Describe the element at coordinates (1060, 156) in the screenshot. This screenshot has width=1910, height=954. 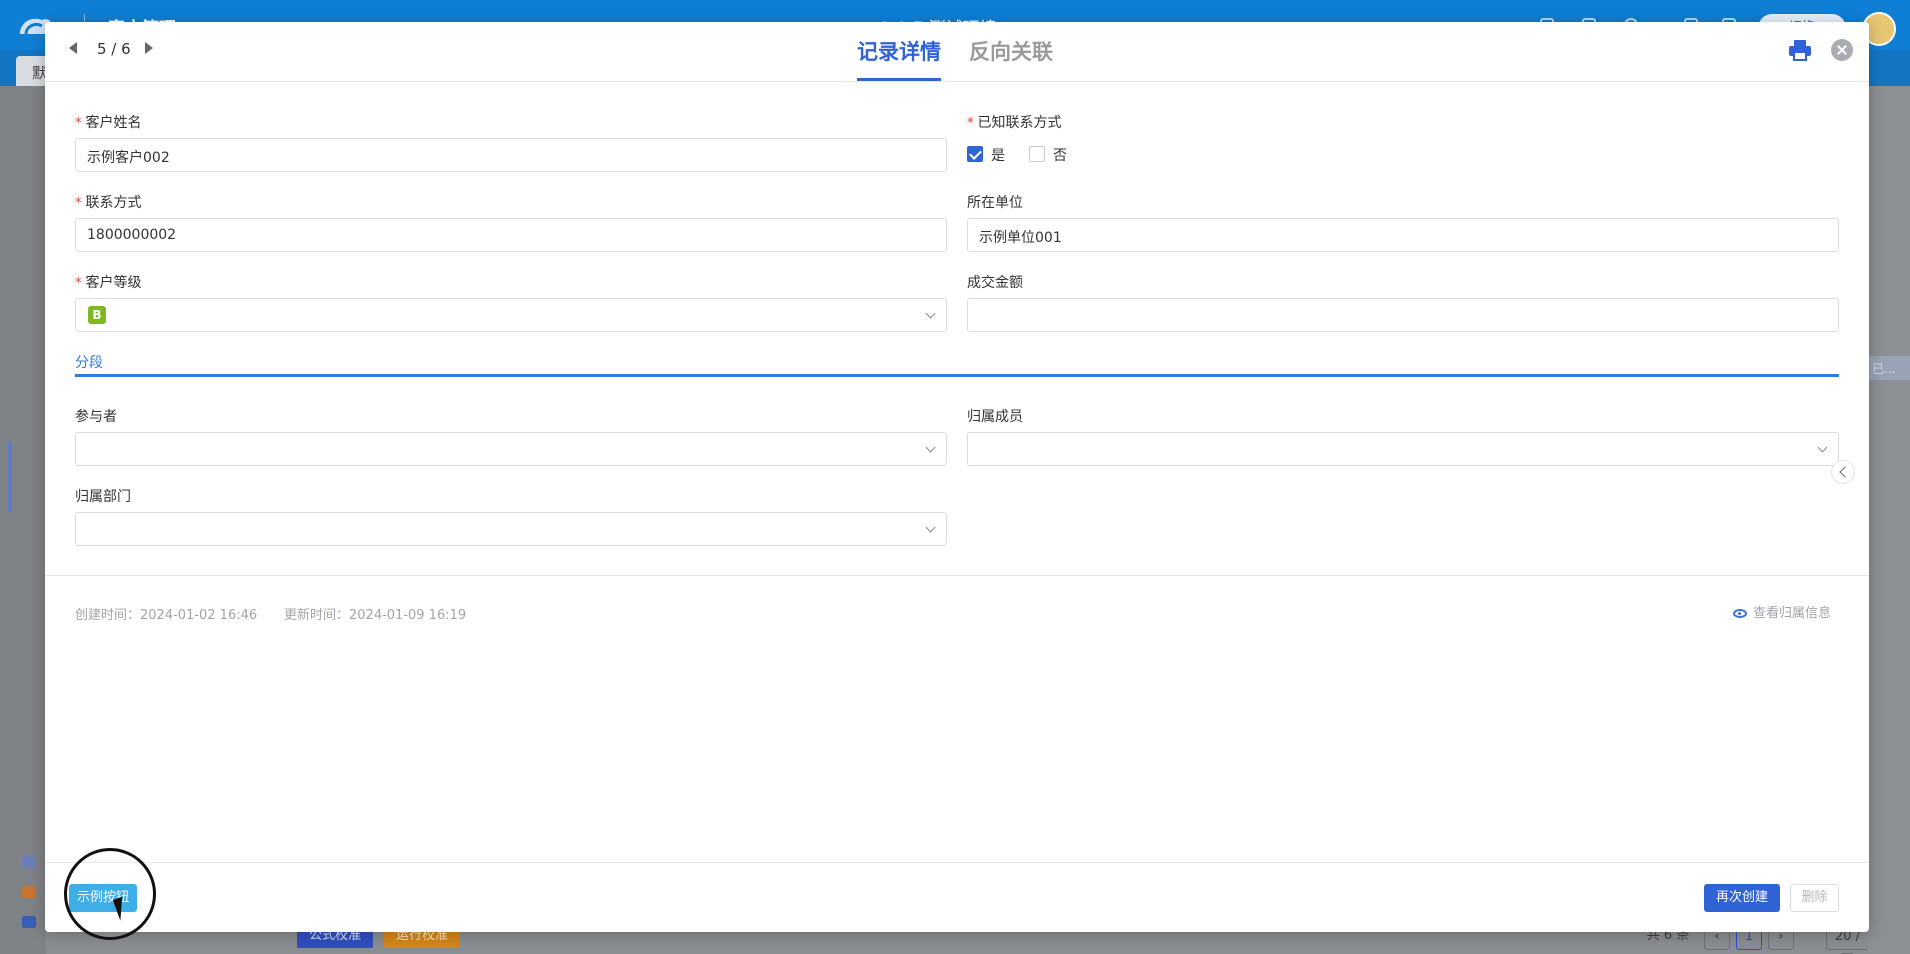
I see `known-contact-no-label: 否` at that location.